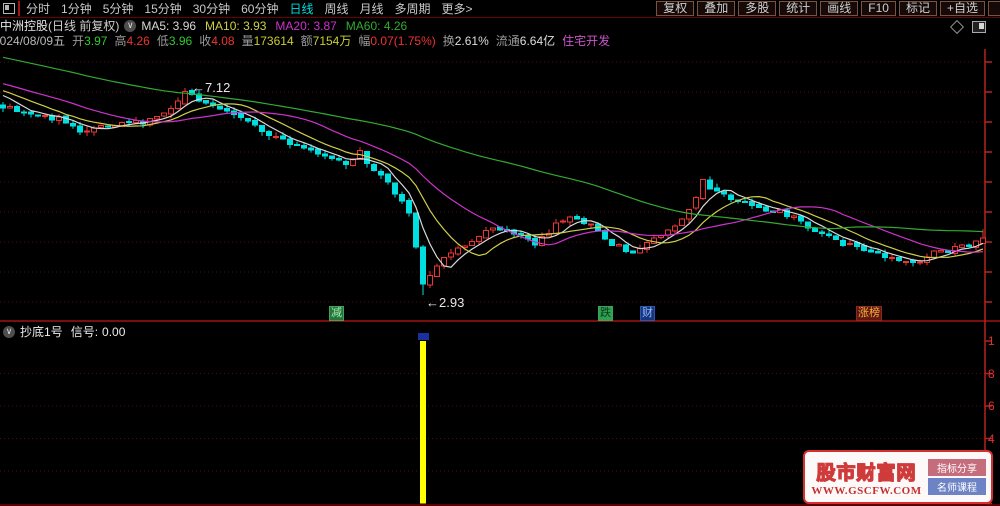 The image size is (1000, 506). What do you see at coordinates (211, 8) in the screenshot?
I see `period-tab-30分钟: 30分钟` at bounding box center [211, 8].